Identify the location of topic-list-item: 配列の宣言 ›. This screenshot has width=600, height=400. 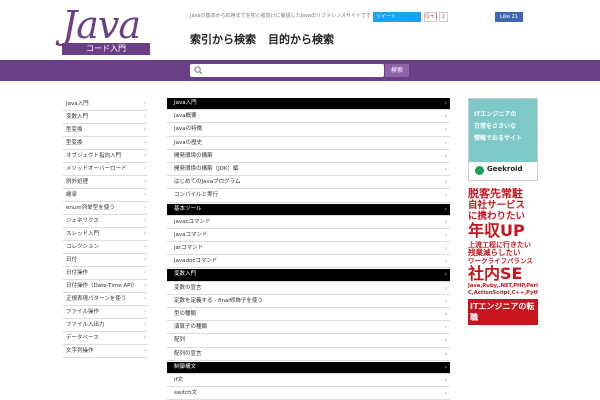
(308, 355).